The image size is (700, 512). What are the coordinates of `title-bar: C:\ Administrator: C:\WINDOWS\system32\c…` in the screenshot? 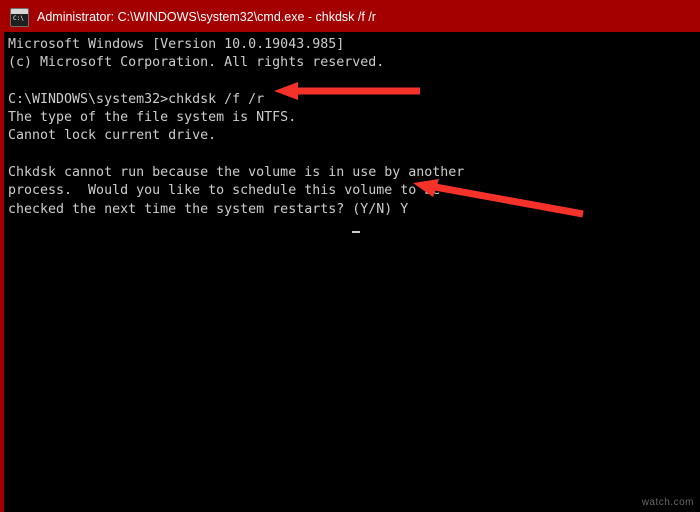 It's located at (351, 17).